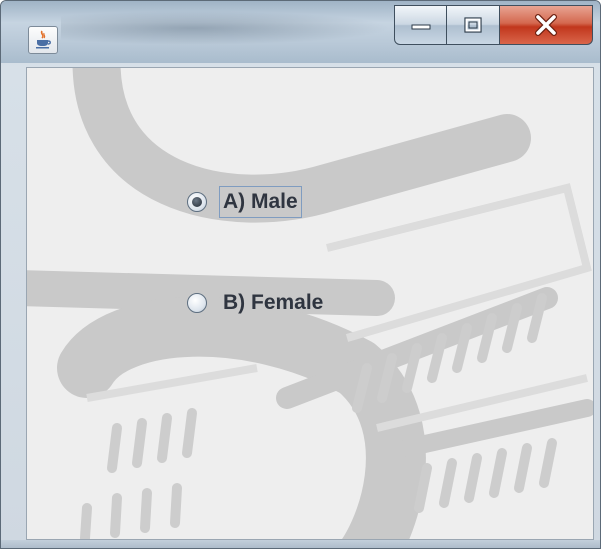 This screenshot has width=601, height=549. I want to click on radio-label-female: B) Female, so click(273, 303).